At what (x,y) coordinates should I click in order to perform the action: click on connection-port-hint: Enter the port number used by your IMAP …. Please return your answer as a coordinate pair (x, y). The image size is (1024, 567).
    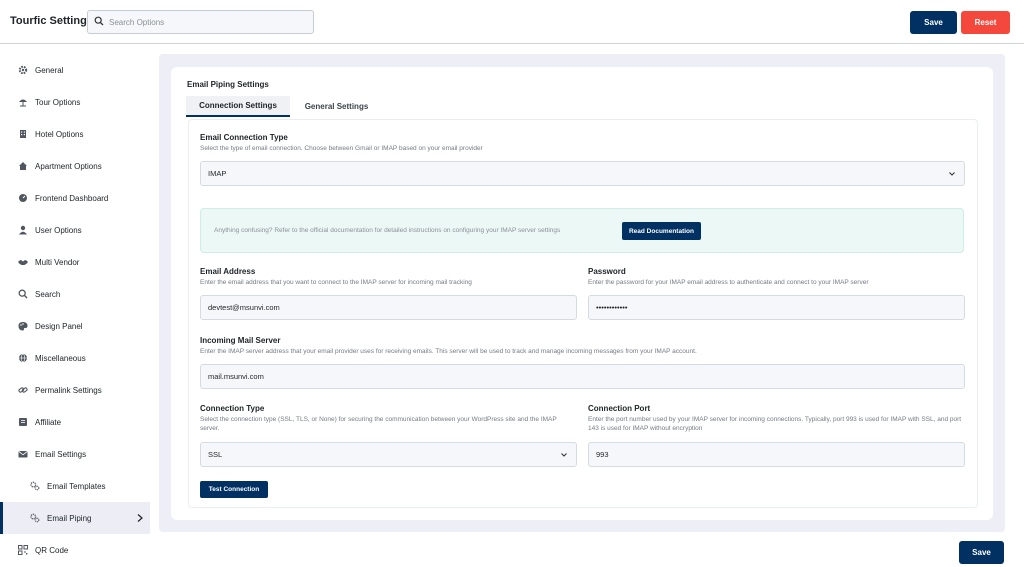
    Looking at the image, I should click on (775, 424).